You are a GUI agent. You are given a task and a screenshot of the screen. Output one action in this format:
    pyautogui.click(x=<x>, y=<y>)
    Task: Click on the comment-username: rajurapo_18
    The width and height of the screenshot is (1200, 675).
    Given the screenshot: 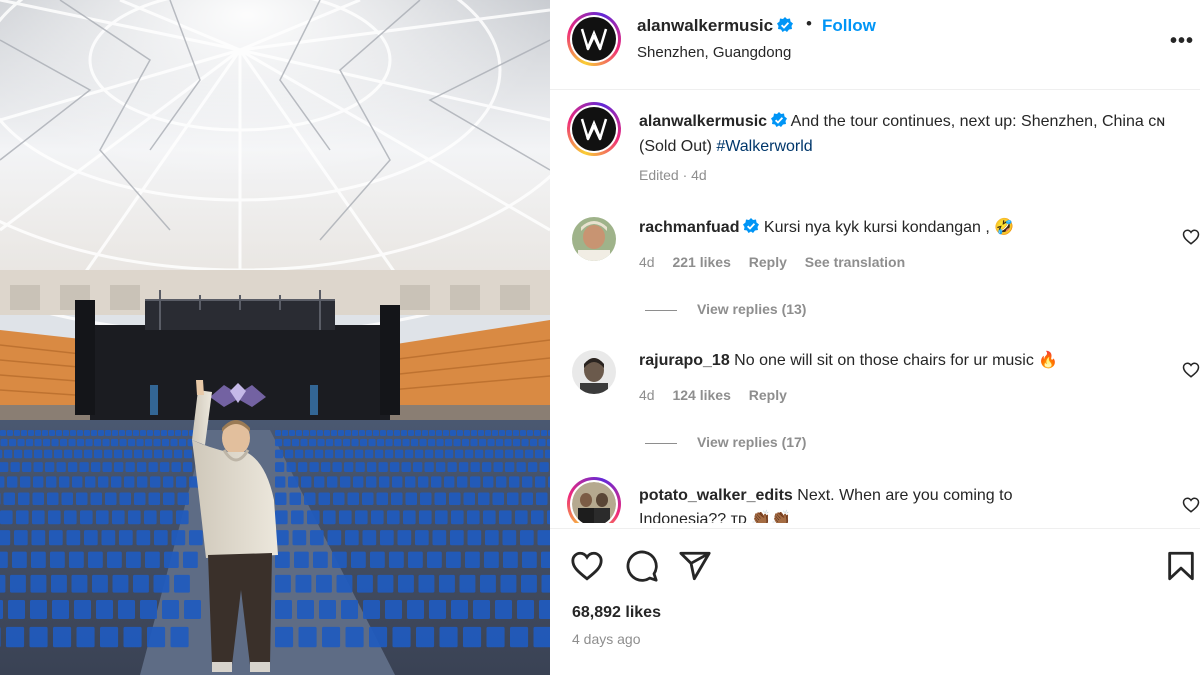 What is the action you would take?
    pyautogui.click(x=684, y=360)
    